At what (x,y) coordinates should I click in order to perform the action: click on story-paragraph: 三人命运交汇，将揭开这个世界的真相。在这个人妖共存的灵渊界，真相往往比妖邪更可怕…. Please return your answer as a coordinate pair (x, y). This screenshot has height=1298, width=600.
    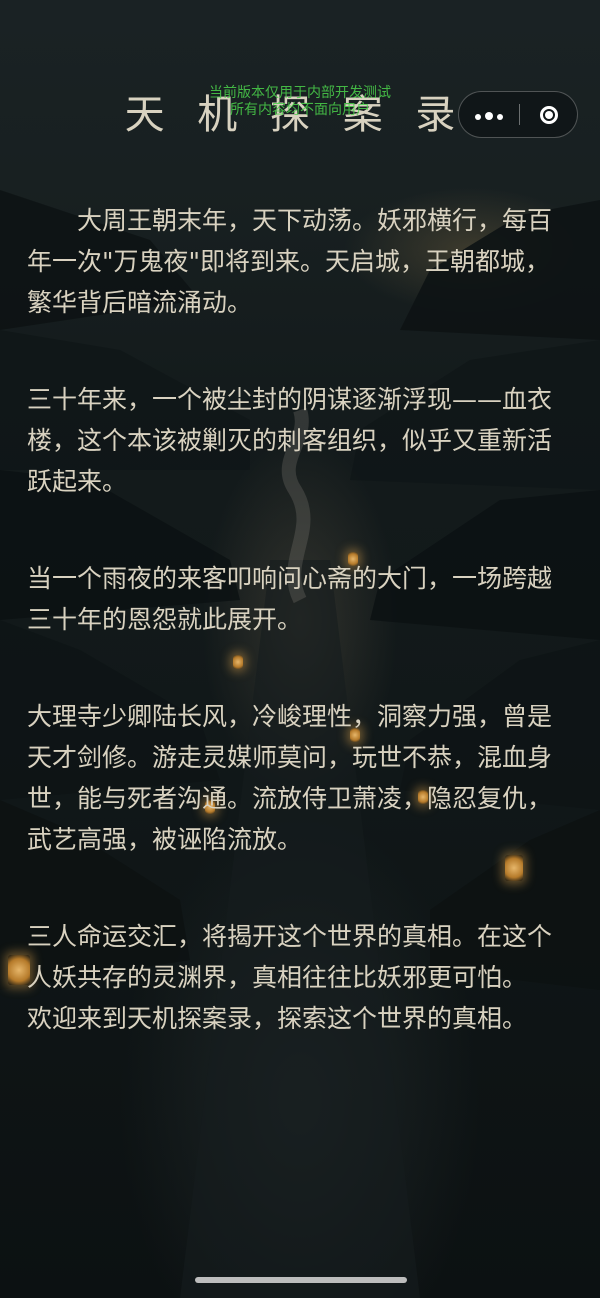
    Looking at the image, I should click on (290, 957).